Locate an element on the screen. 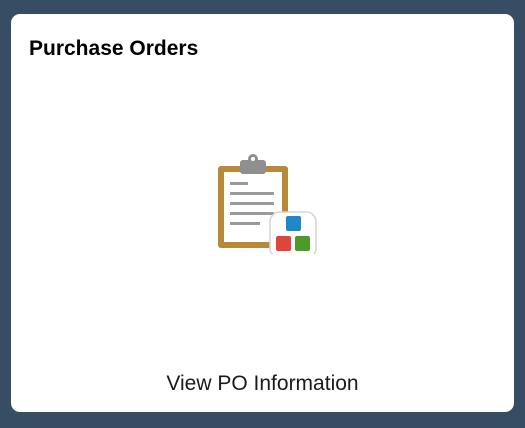 The image size is (525, 428). tile-title: Purchase Orders is located at coordinates (114, 48).